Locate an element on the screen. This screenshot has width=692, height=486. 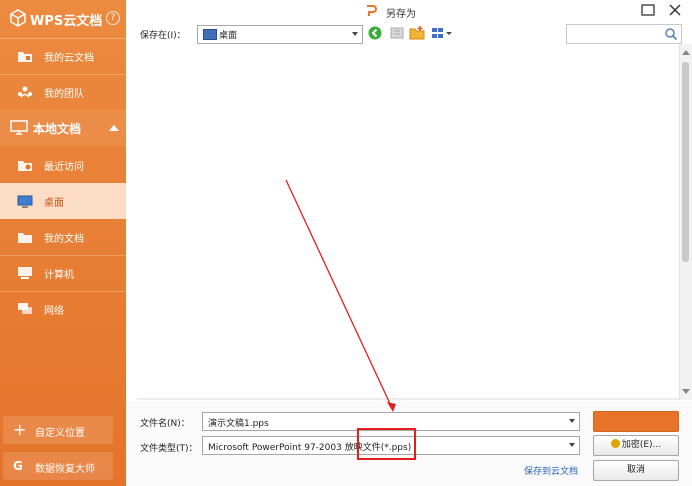
custom-location-button: + 自定义位置 is located at coordinates (58, 430).